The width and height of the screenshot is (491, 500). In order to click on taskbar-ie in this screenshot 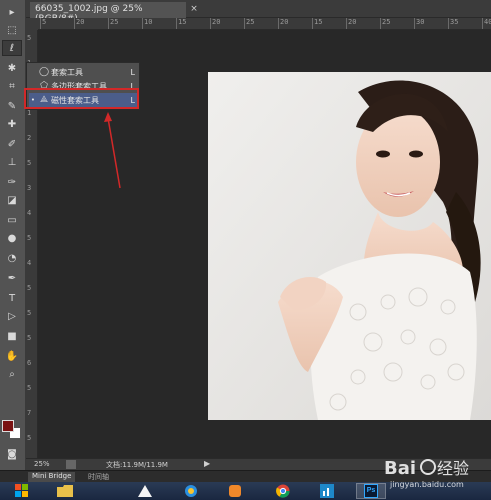, I will do `click(191, 491)`.